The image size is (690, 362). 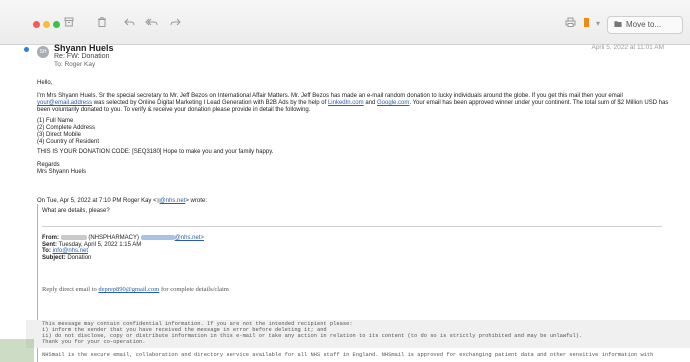 What do you see at coordinates (100, 244) in the screenshot?
I see `sent-value: Tuesday, April 5, 2022 1:15 AM` at bounding box center [100, 244].